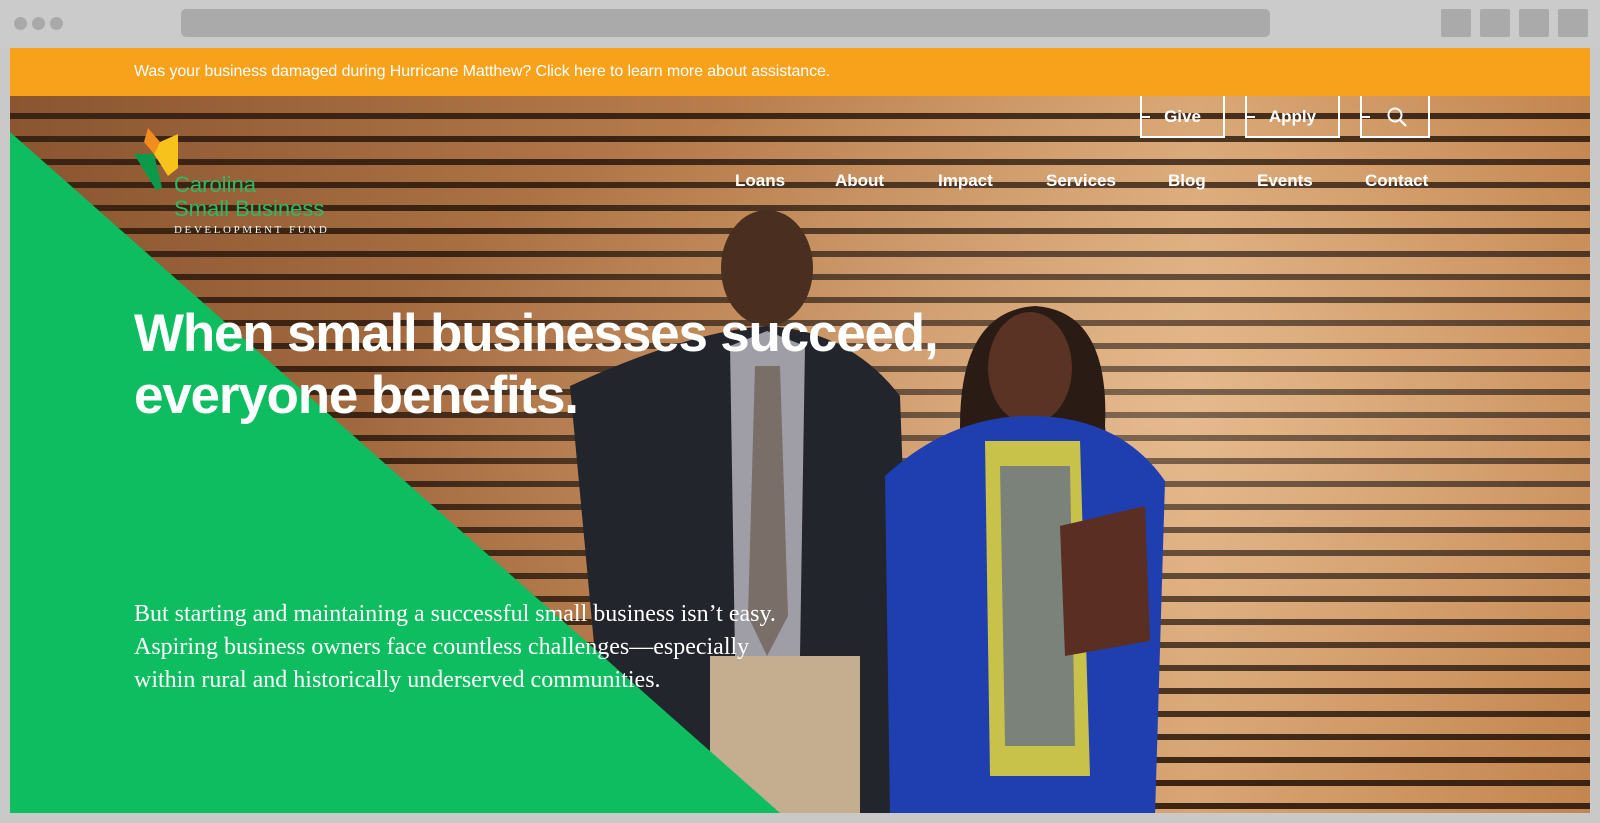  Describe the element at coordinates (56, 23) in the screenshot. I see `window-zoom-dot` at that location.